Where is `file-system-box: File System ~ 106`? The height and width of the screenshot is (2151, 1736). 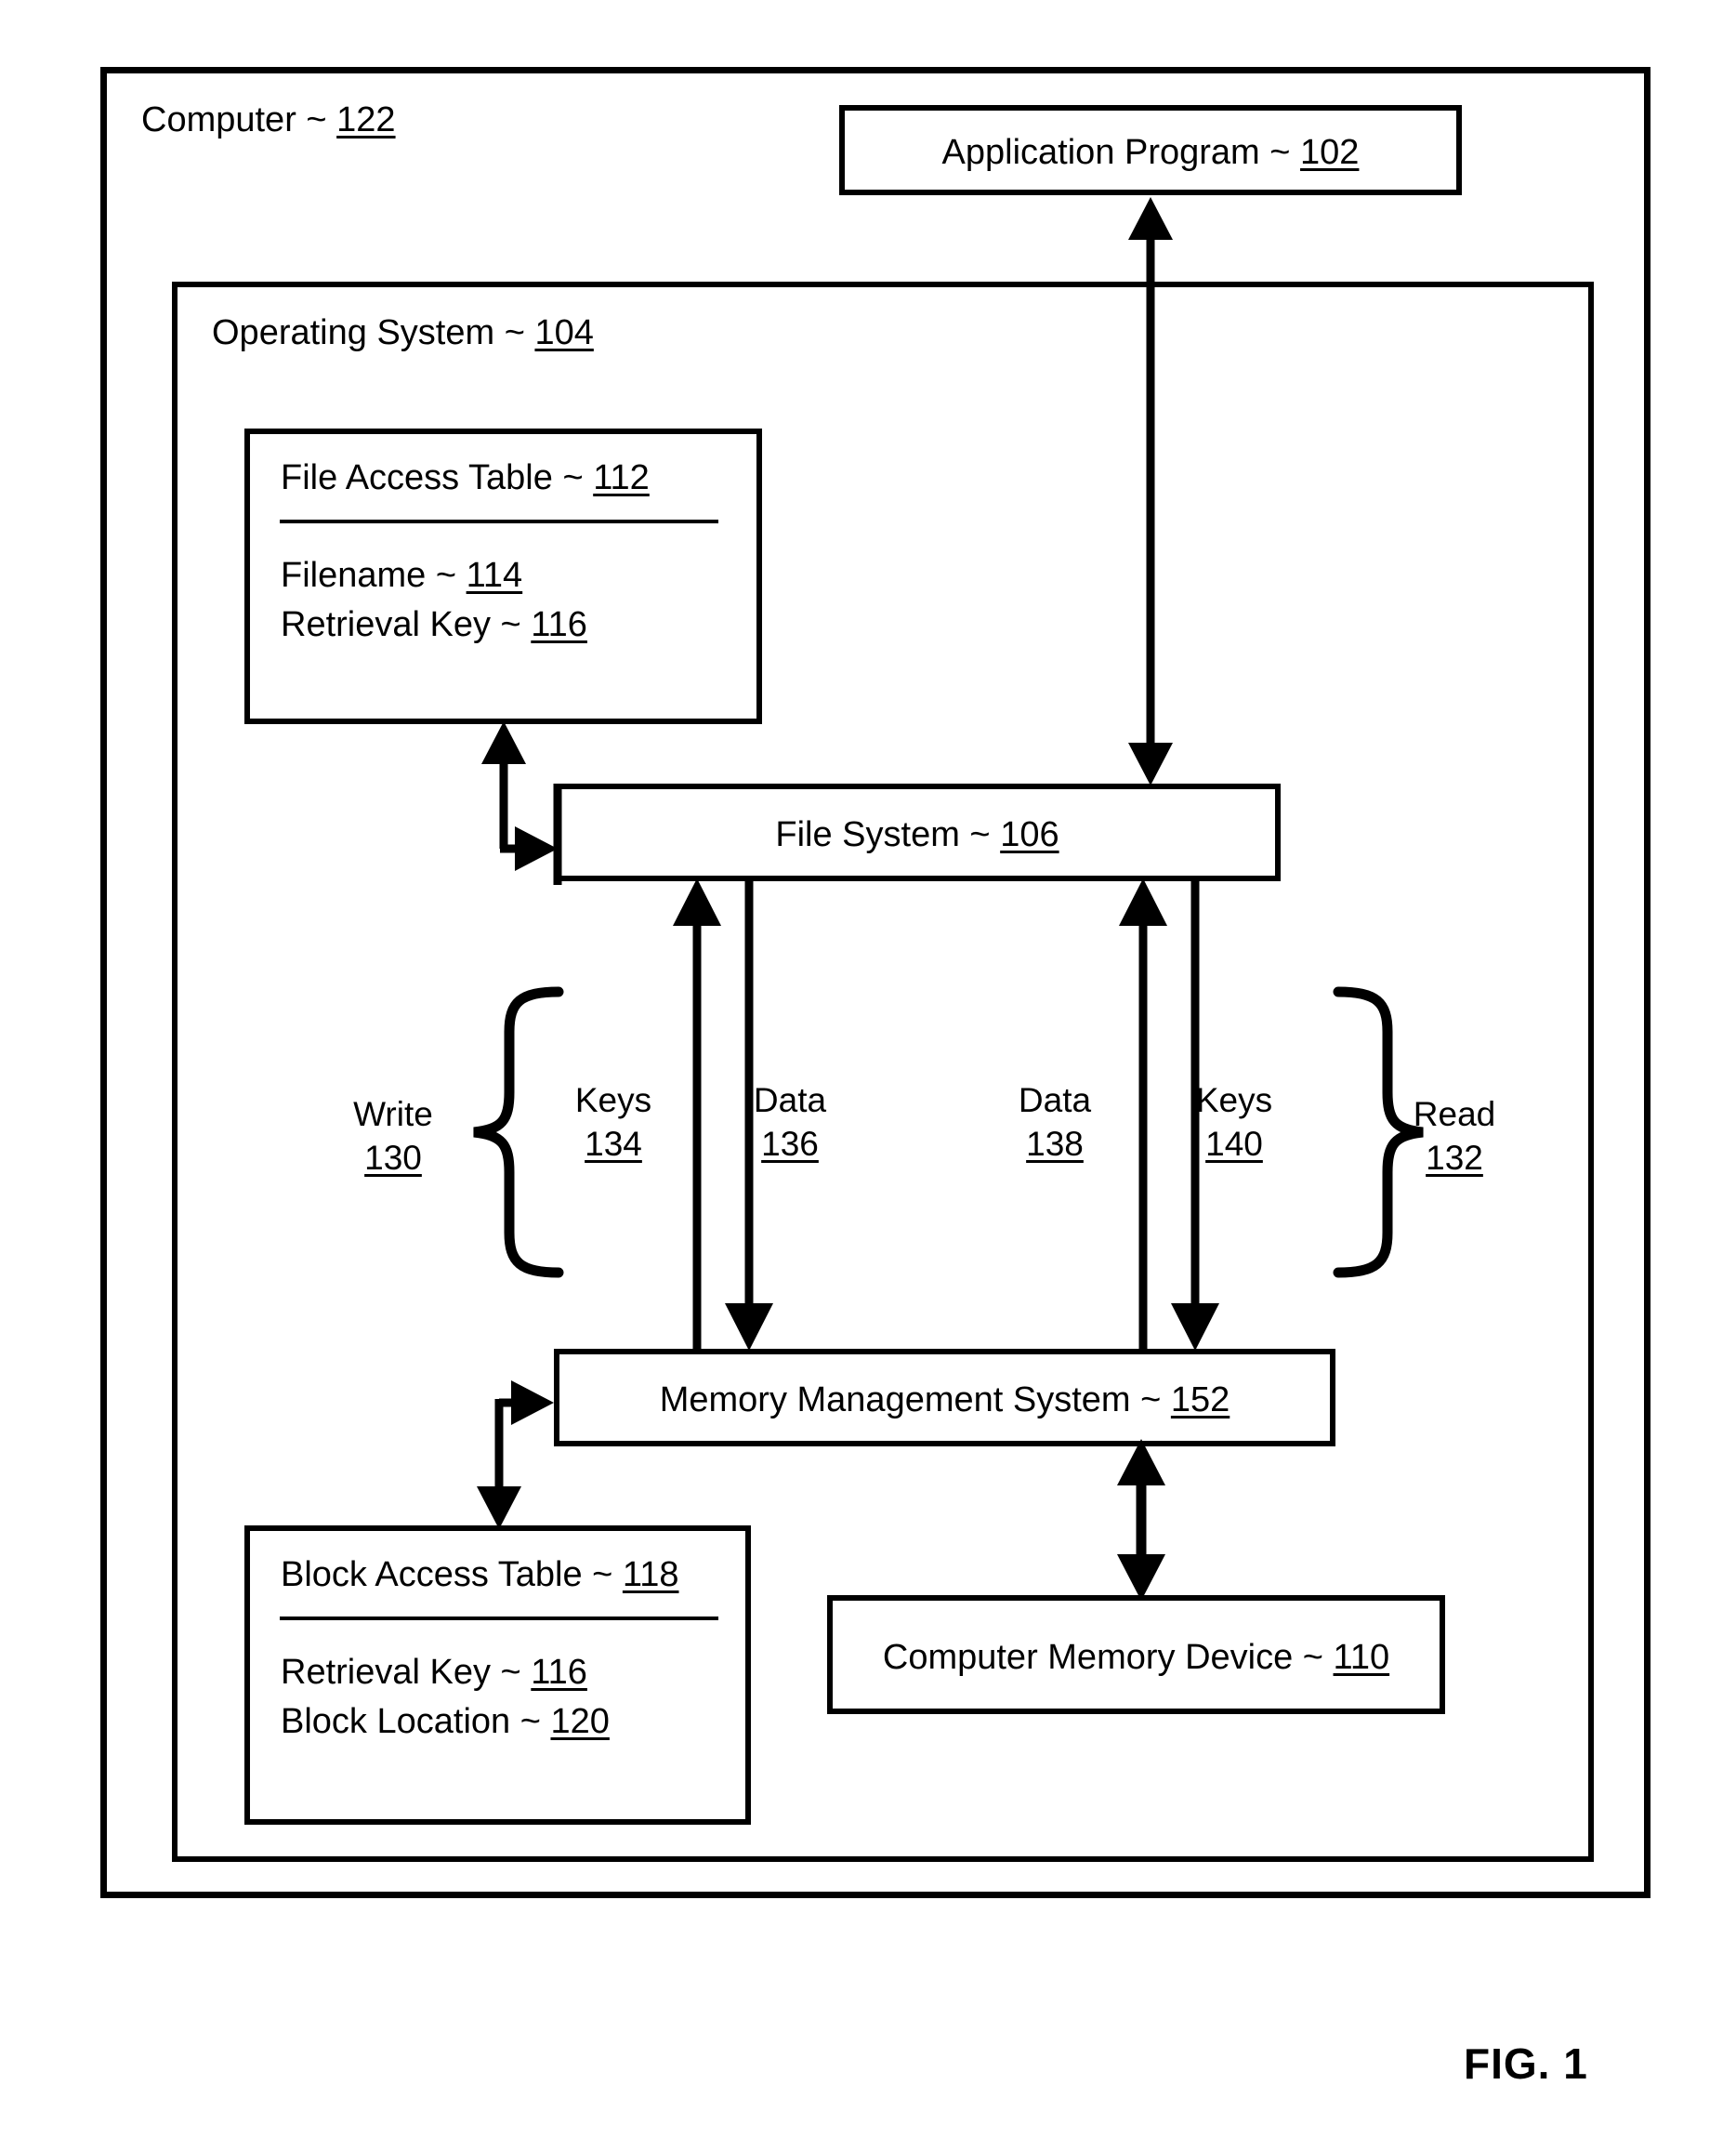 file-system-box: File System ~ 106 is located at coordinates (918, 832).